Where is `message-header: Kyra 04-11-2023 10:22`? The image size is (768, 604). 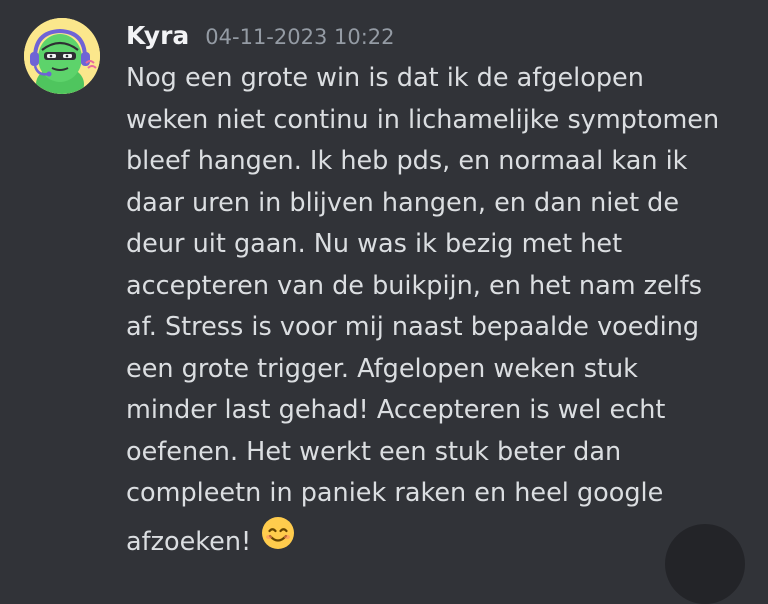
message-header: Kyra 04-11-2023 10:22 is located at coordinates (260, 36).